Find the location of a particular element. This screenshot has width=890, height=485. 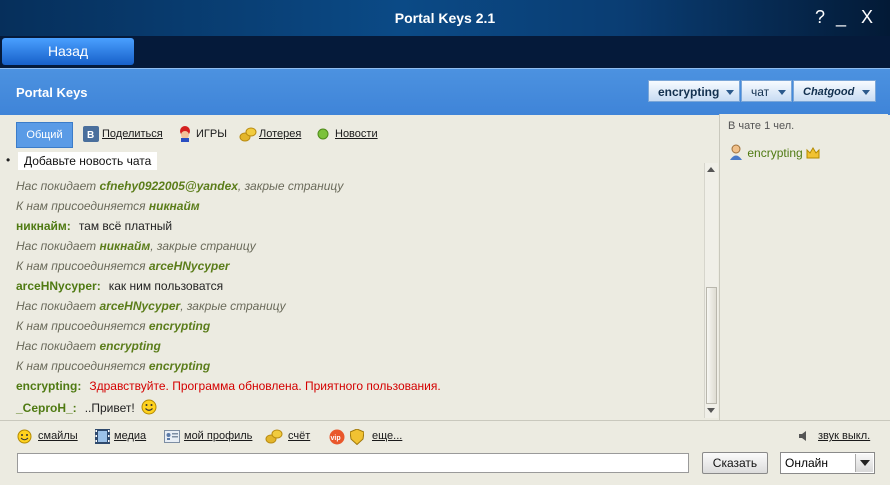

green-dot-icon is located at coordinates (323, 135).